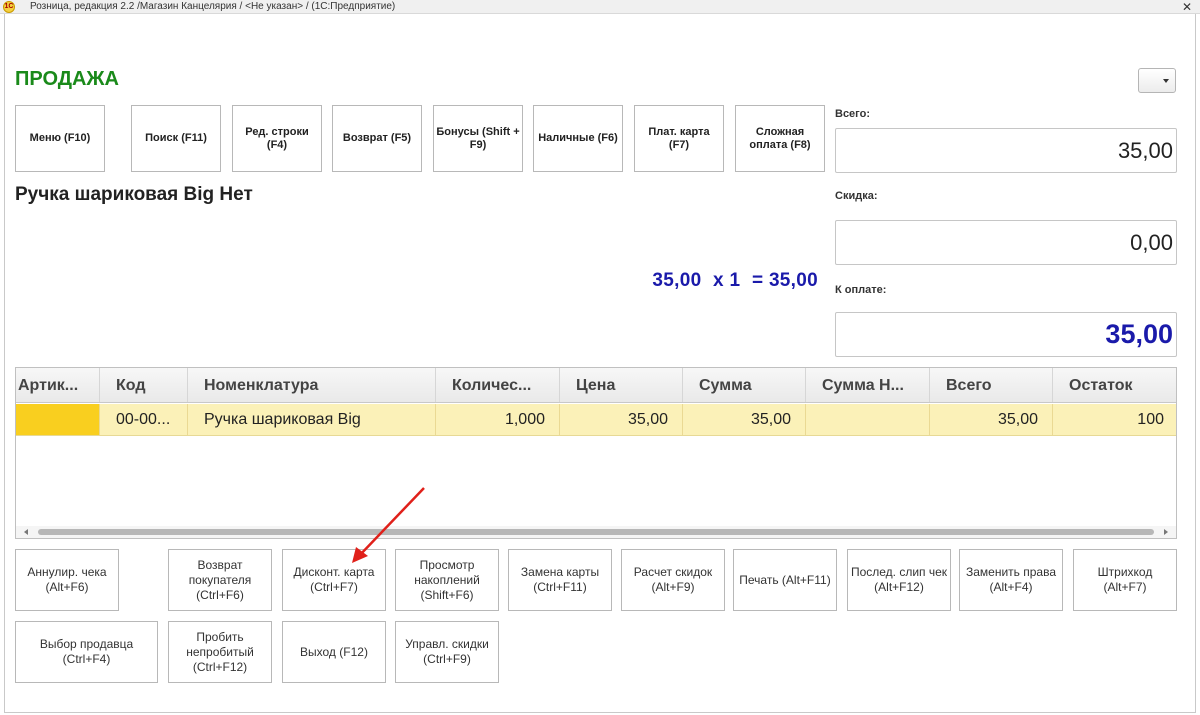 This screenshot has width=1200, height=715. What do you see at coordinates (578, 138) in the screenshot?
I see `cash-button: Наличные (F6)` at bounding box center [578, 138].